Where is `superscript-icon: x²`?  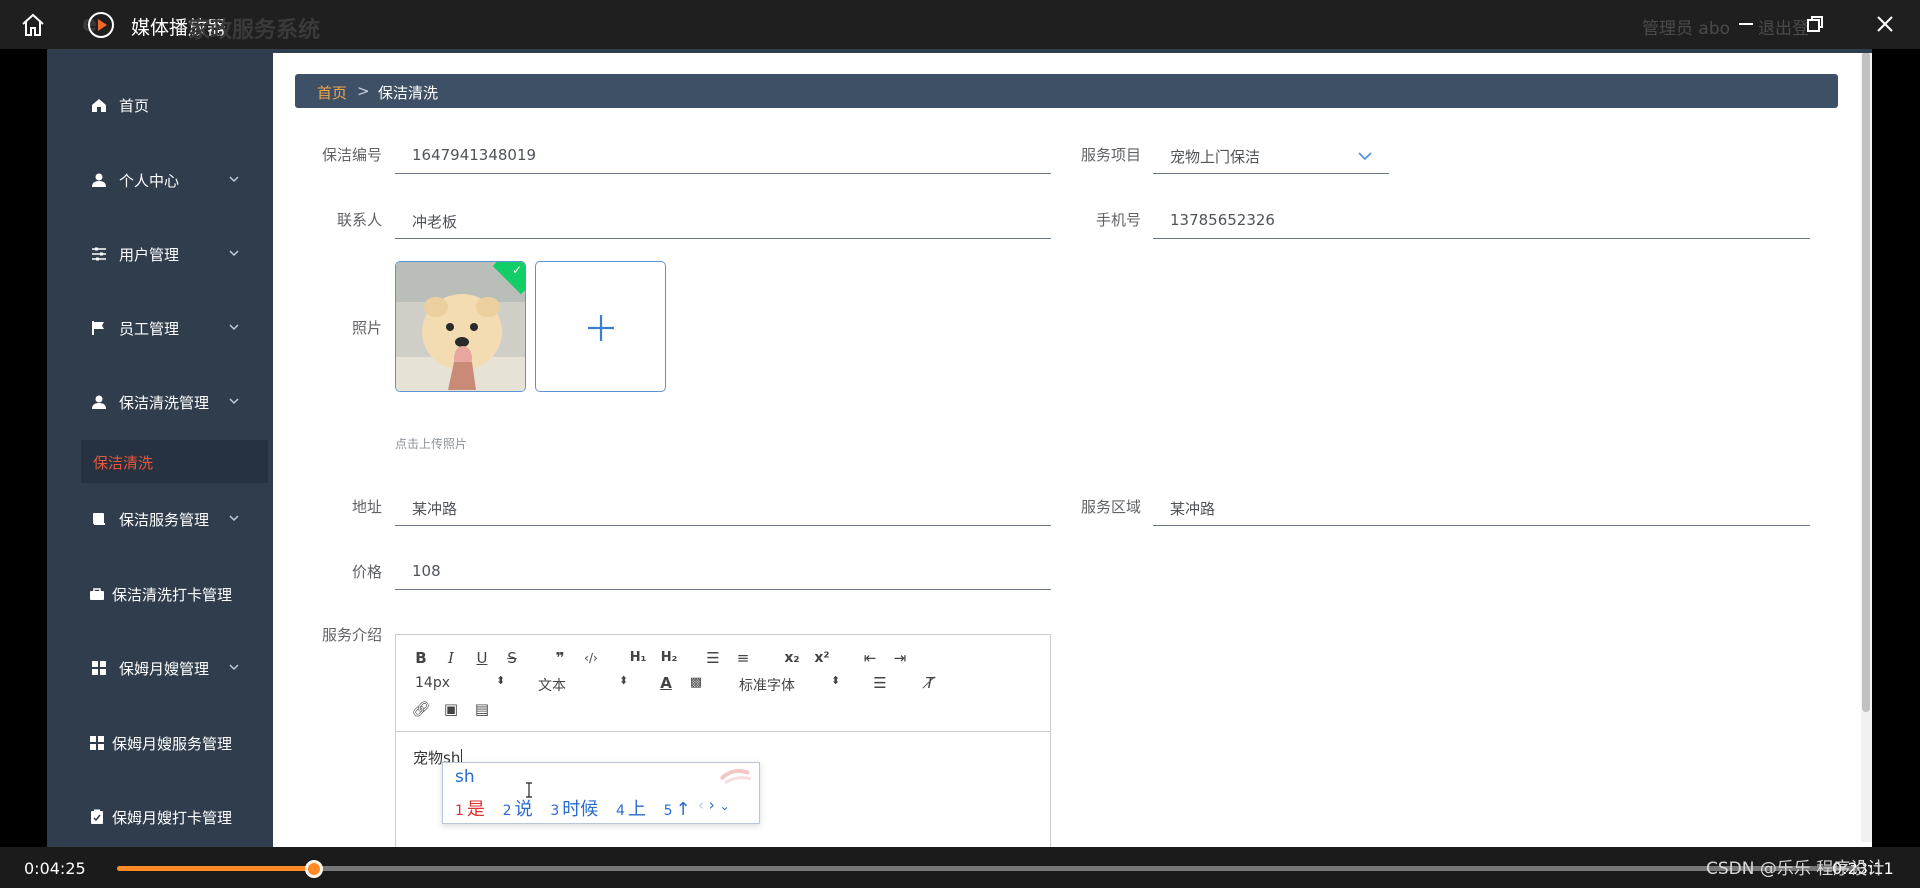 superscript-icon: x² is located at coordinates (822, 658).